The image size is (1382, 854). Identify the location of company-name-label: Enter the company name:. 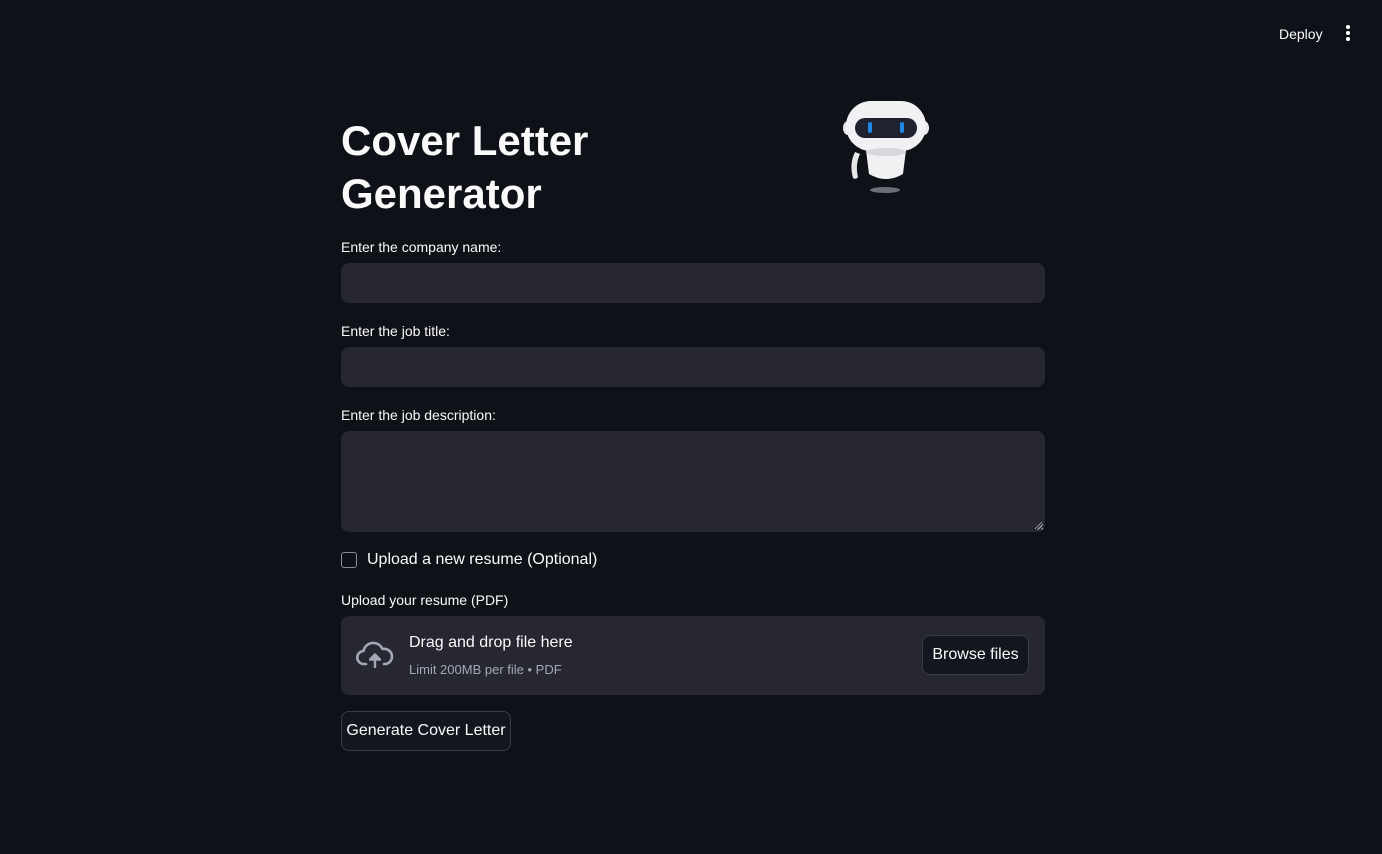
(421, 247).